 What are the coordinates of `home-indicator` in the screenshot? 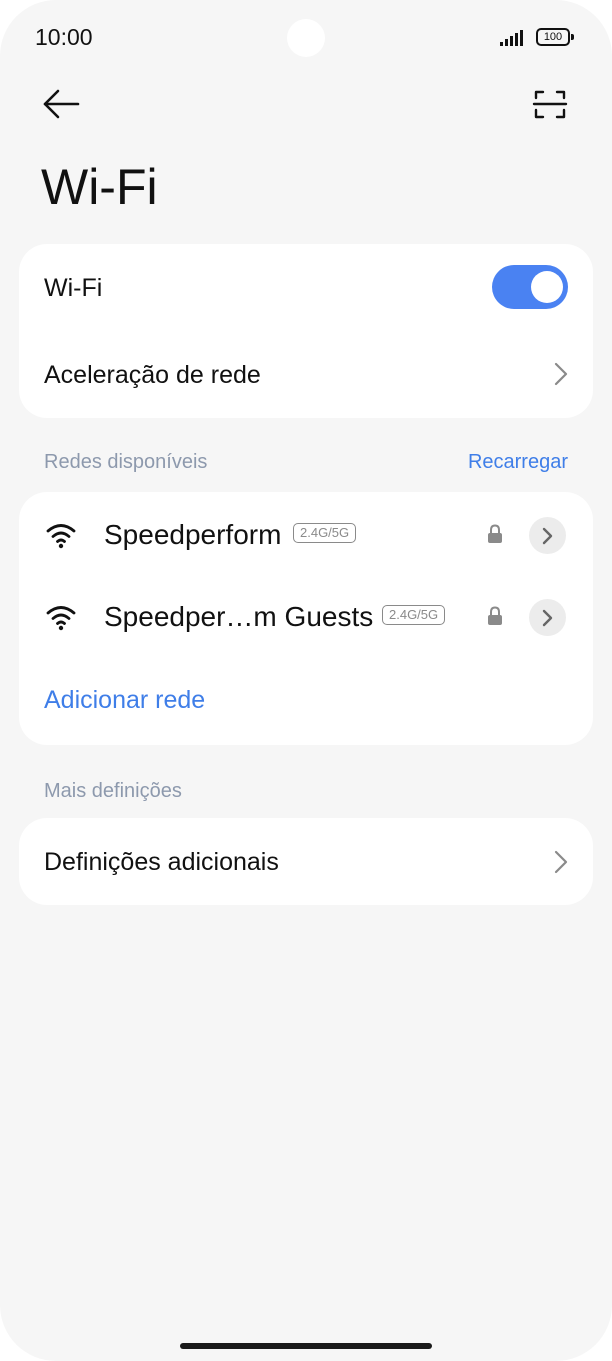 It's located at (306, 1346).